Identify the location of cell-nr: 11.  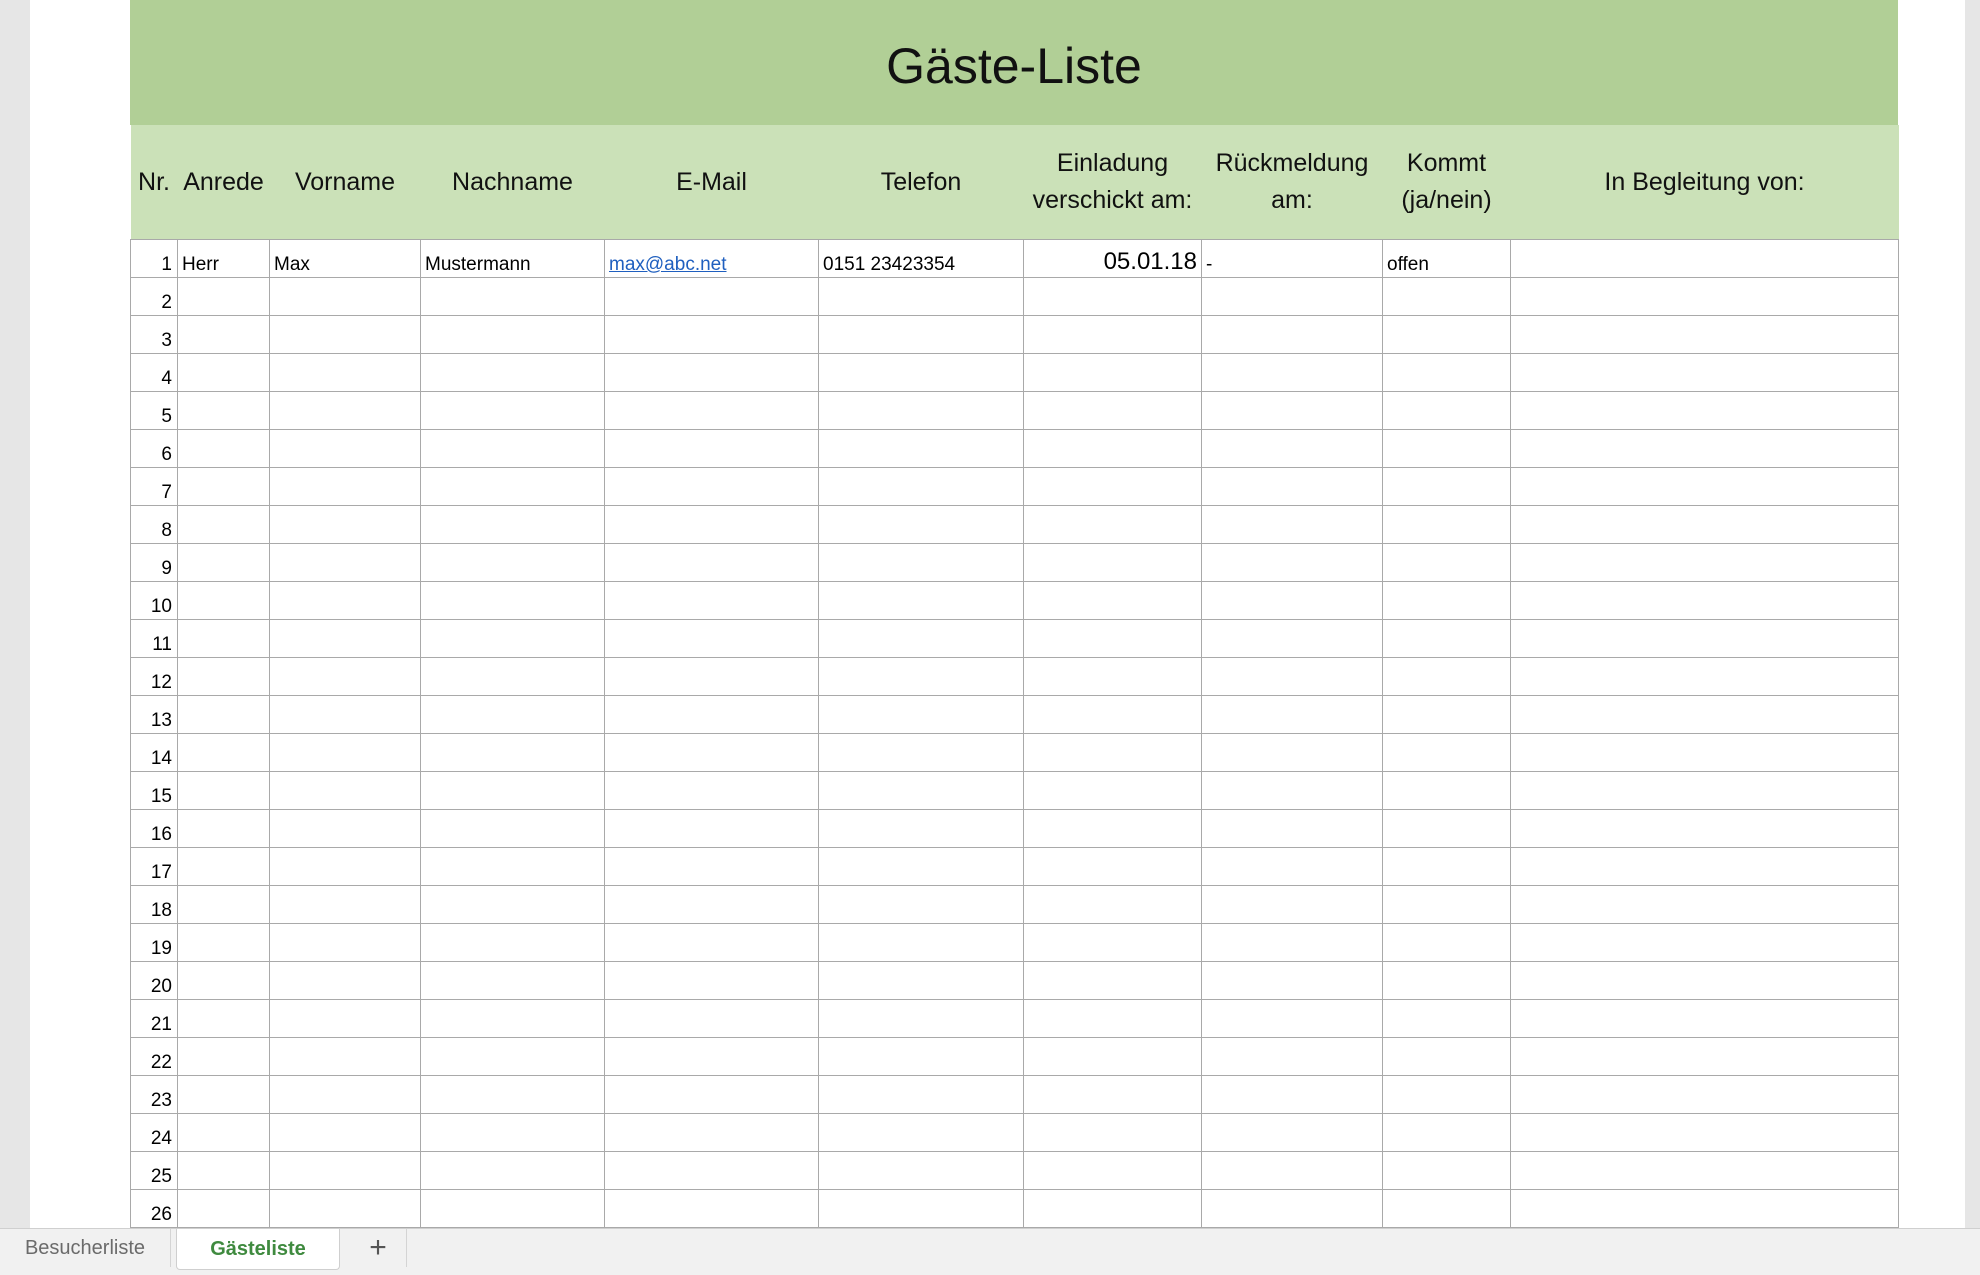
(154, 638).